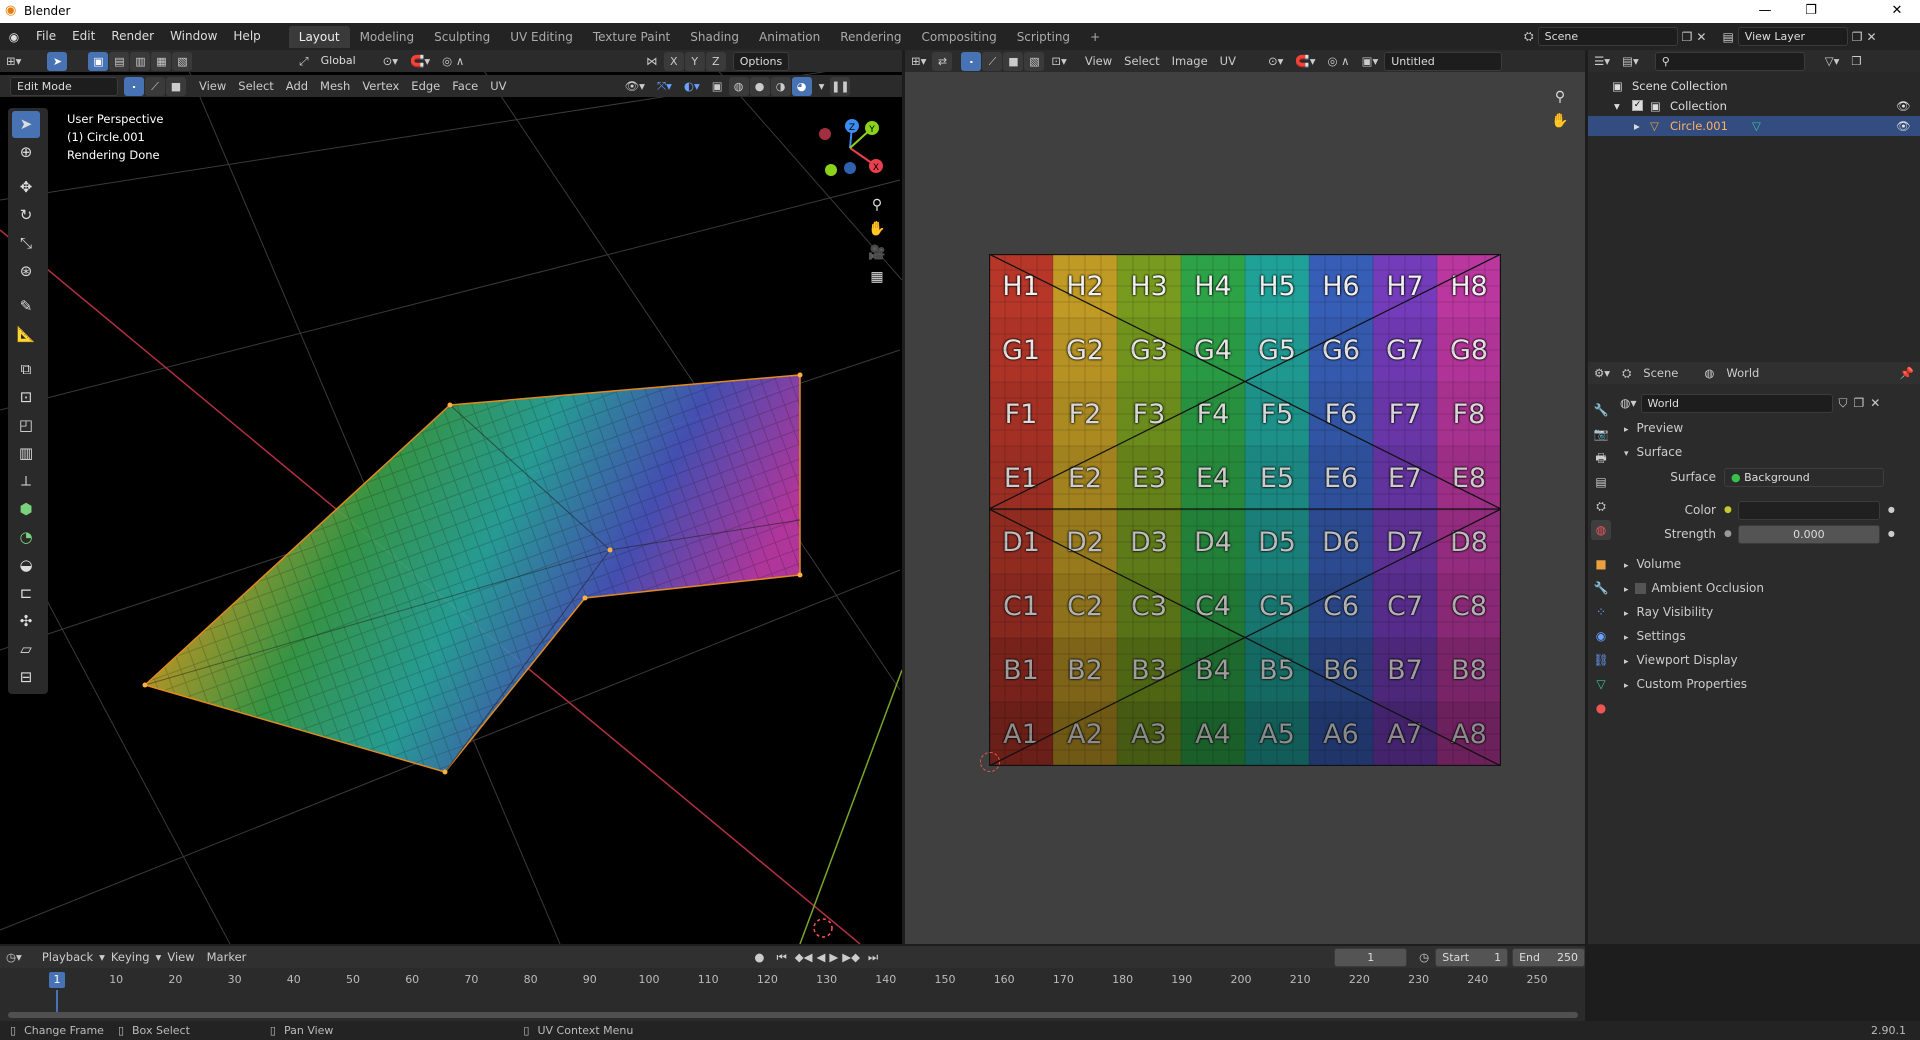  What do you see at coordinates (1727, 37) in the screenshot?
I see `view-layer-icon: ▤` at bounding box center [1727, 37].